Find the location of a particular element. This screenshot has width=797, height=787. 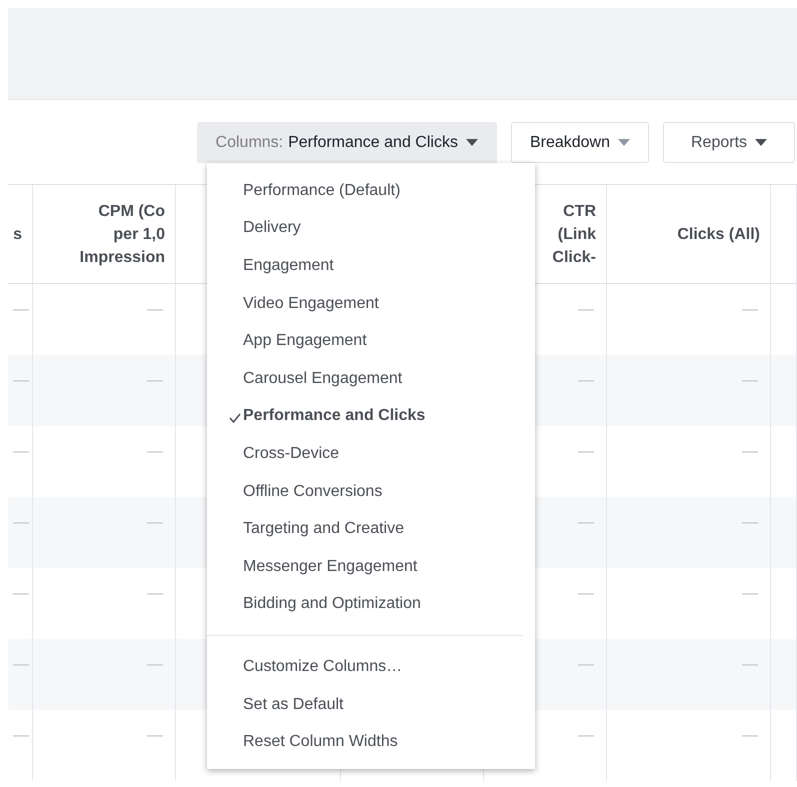

column-header: s is located at coordinates (17, 234).